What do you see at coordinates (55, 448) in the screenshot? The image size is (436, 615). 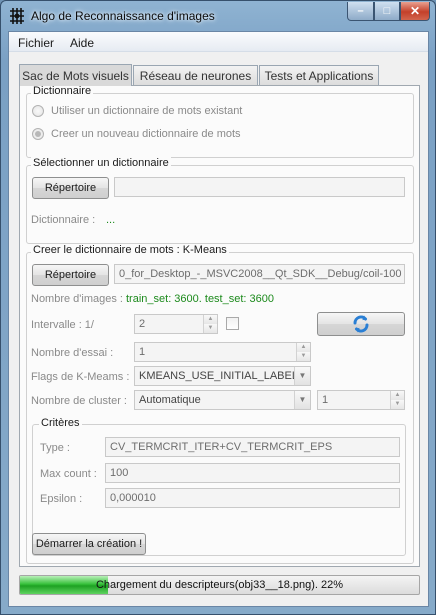 I see `criteria-type-label: Type :` at bounding box center [55, 448].